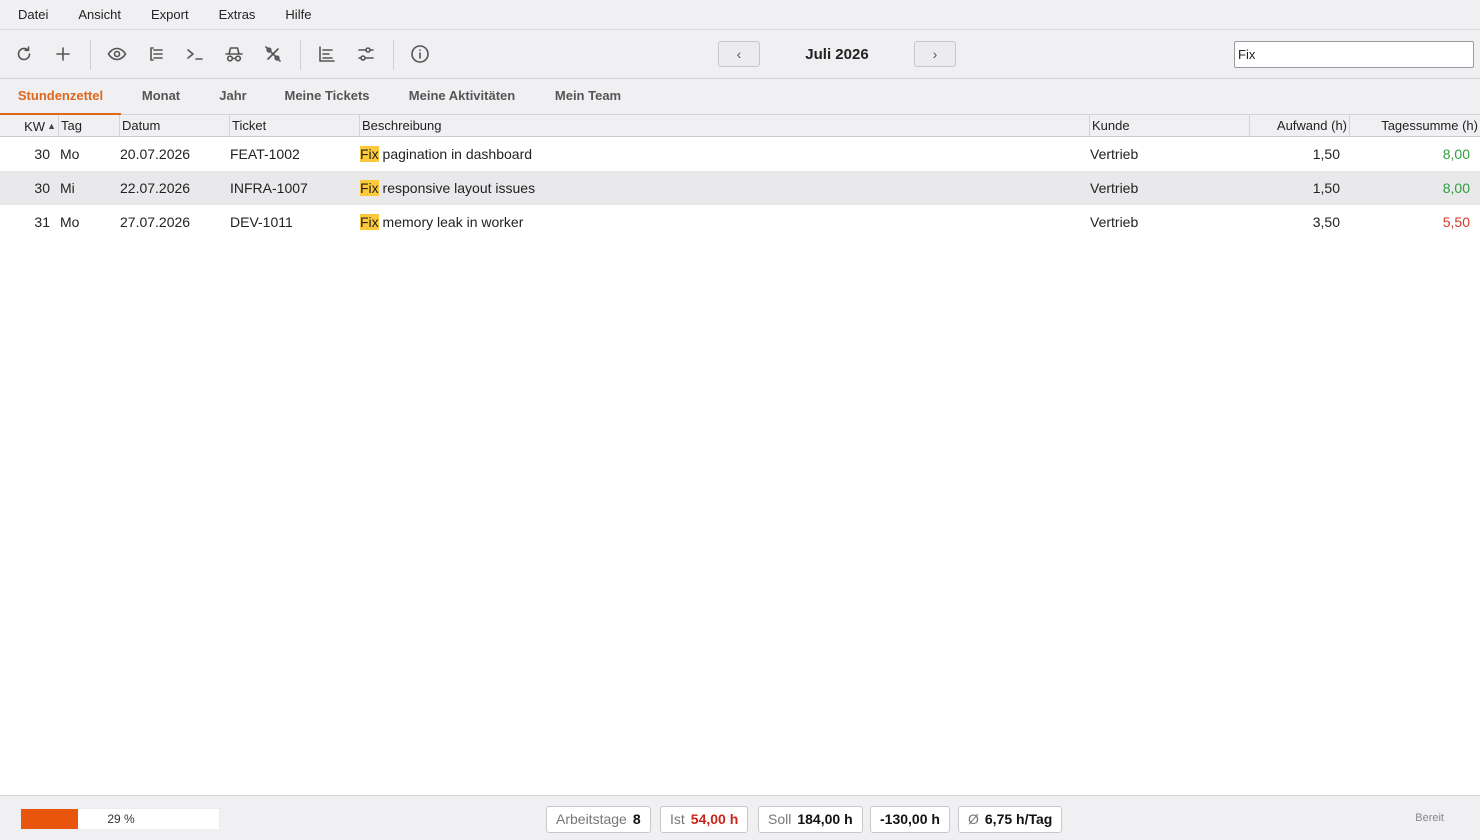 The width and height of the screenshot is (1480, 840). What do you see at coordinates (67, 188) in the screenshot?
I see `cell-tag: Mi` at bounding box center [67, 188].